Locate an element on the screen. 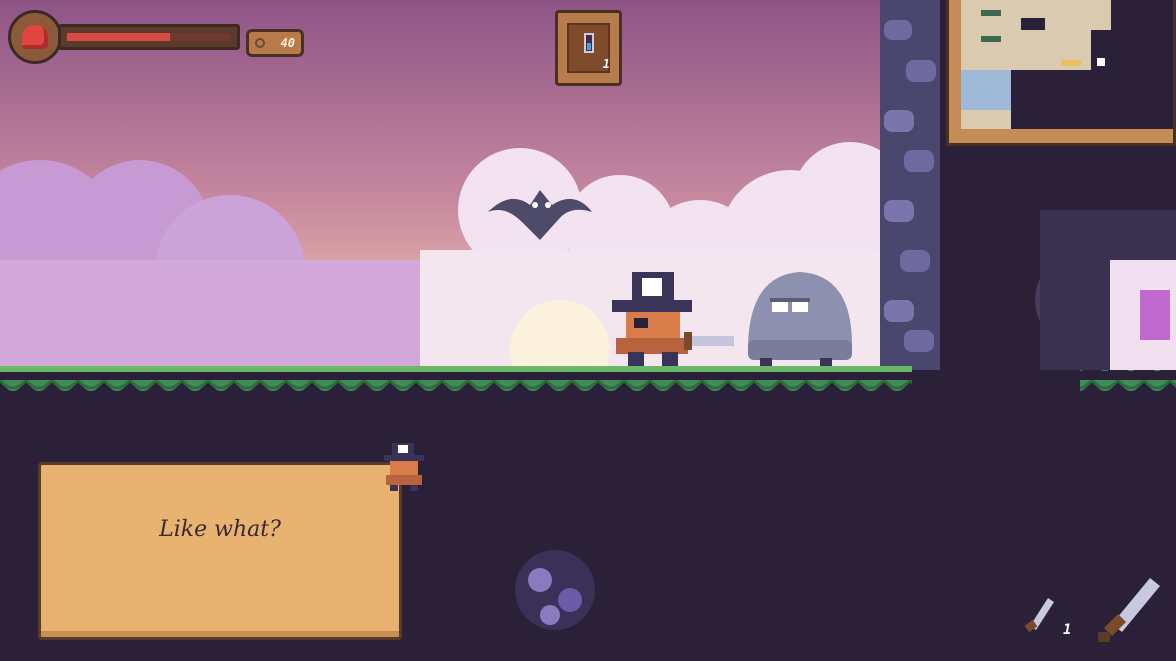 This screenshot has height=661, width=1176. health-heart-frame is located at coordinates (35, 37).